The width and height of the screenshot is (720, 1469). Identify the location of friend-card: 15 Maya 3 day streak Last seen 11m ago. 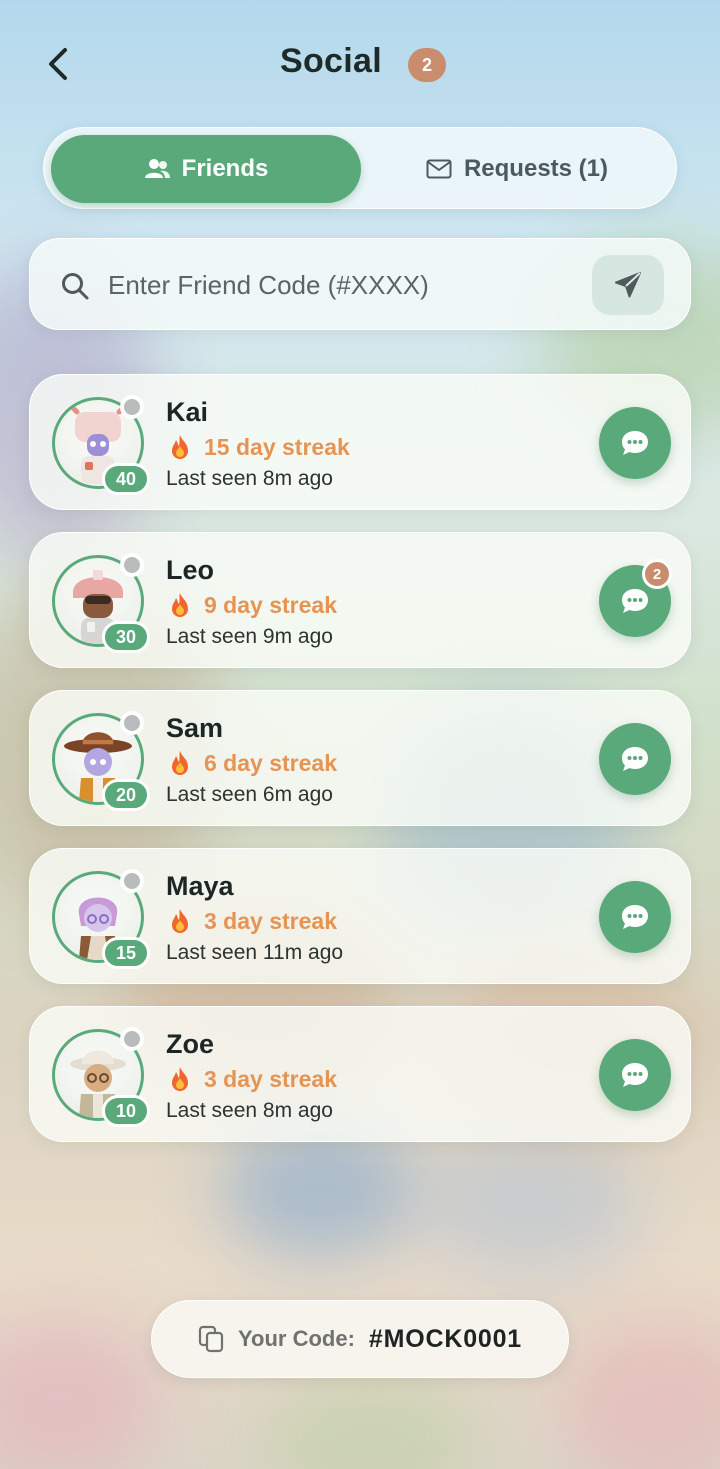
(360, 916).